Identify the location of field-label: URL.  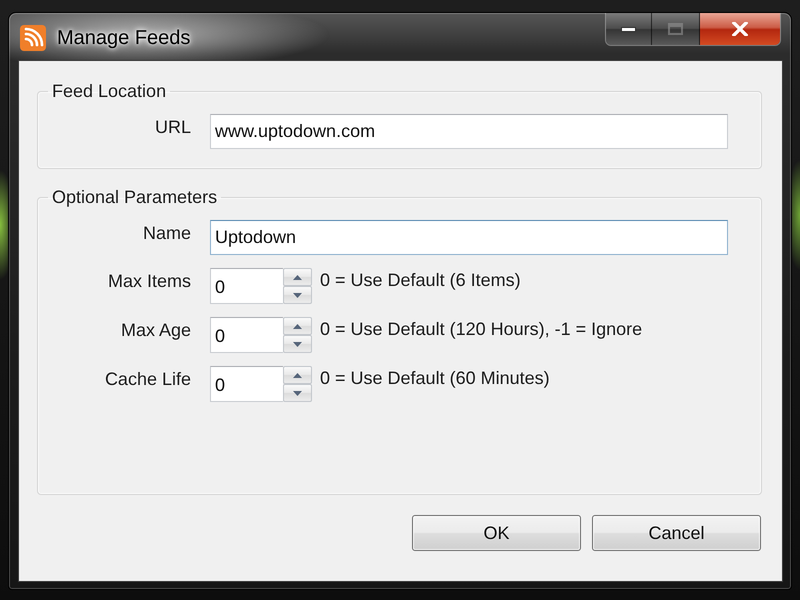
(172, 126).